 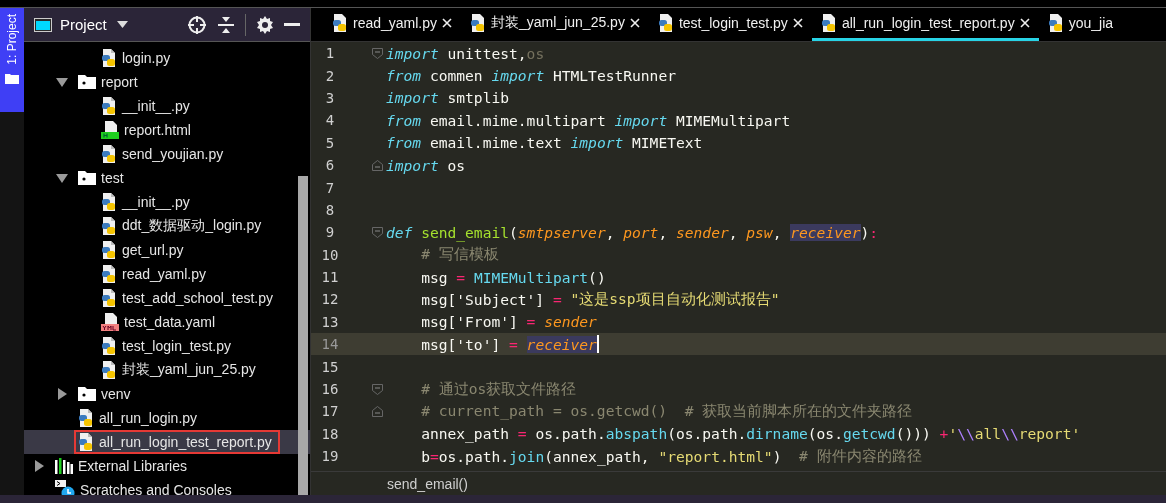 I want to click on libraries-icon, so click(x=64, y=466).